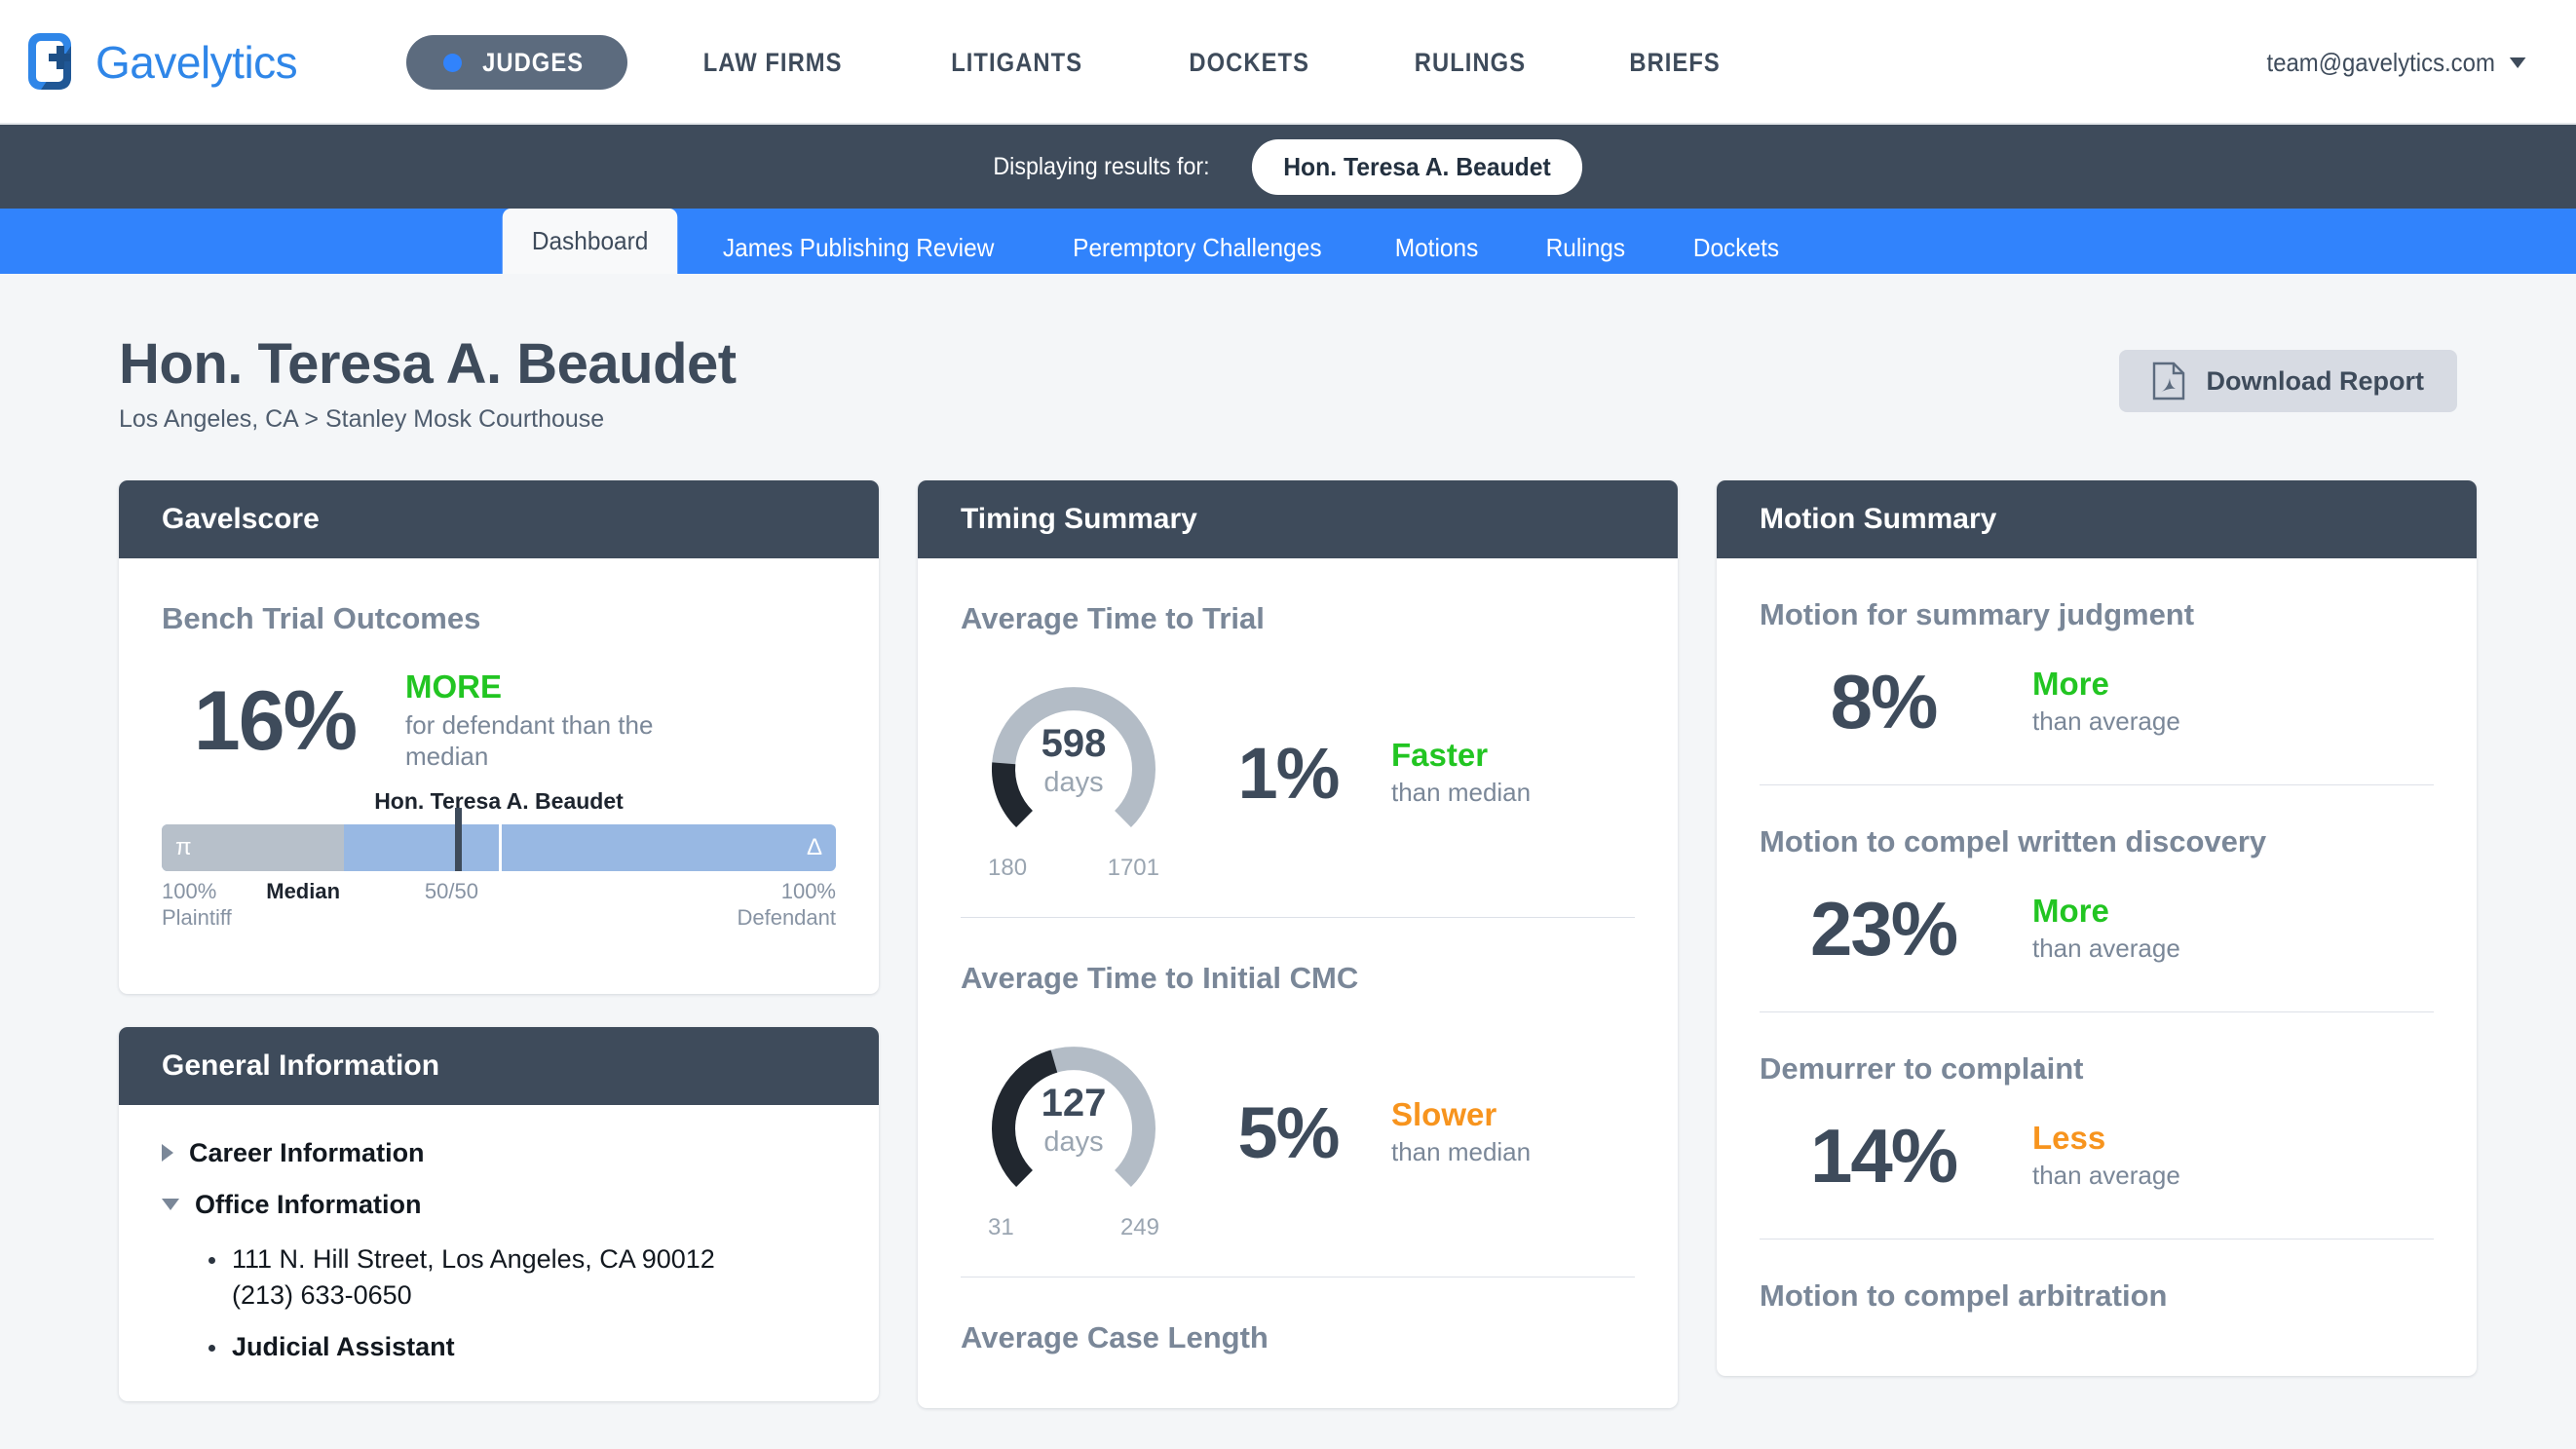  What do you see at coordinates (2069, 1138) in the screenshot?
I see `demurrer-to-complaint-qualifier: Less` at bounding box center [2069, 1138].